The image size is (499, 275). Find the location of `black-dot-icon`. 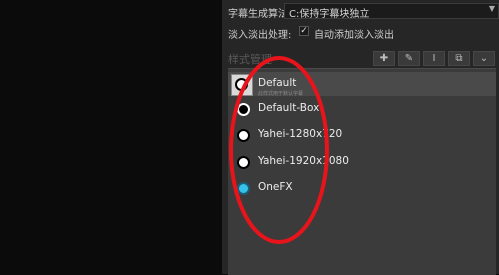

black-dot-icon is located at coordinates (243, 109).